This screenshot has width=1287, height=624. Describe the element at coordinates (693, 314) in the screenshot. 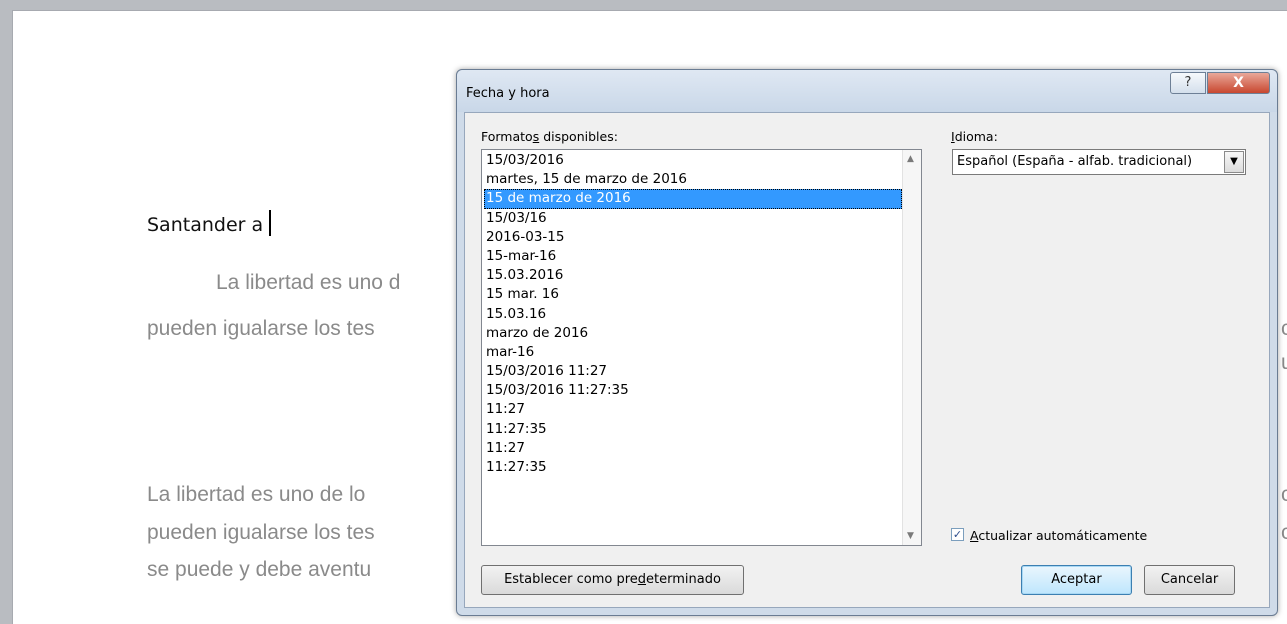

I see `format-list-item: 15.03.16` at that location.